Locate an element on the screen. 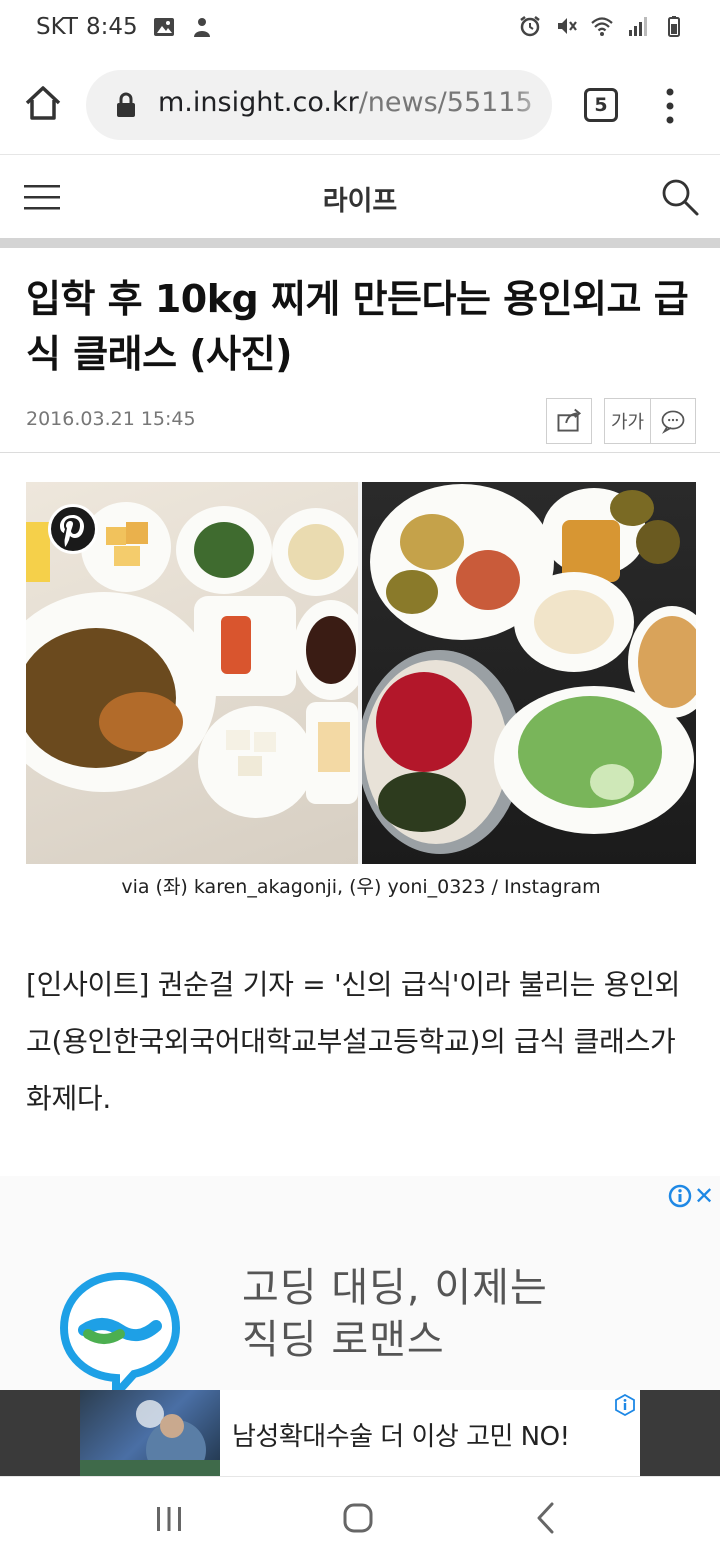 The image size is (720, 1560). section-title: 라이프 is located at coordinates (360, 201).